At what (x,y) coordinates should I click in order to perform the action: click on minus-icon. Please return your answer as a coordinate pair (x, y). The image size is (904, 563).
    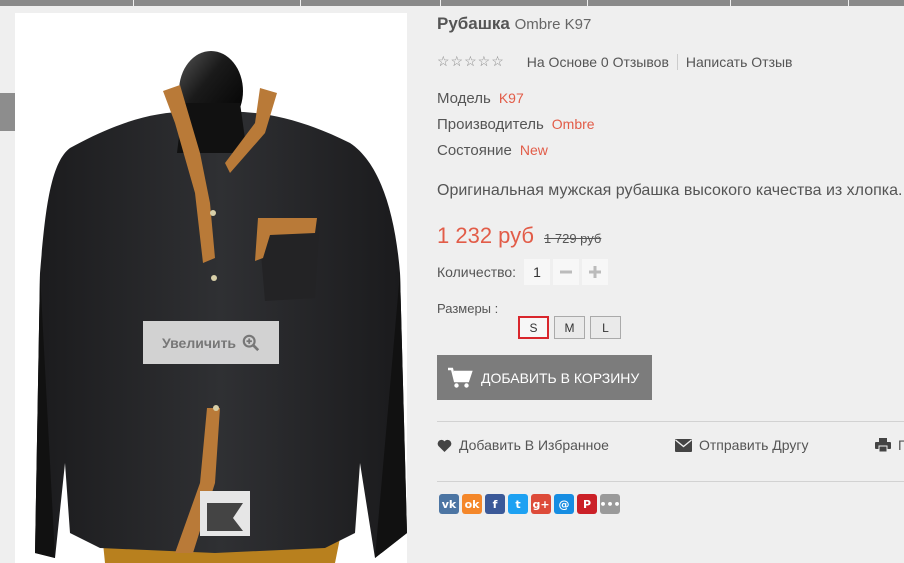
    Looking at the image, I should click on (566, 272).